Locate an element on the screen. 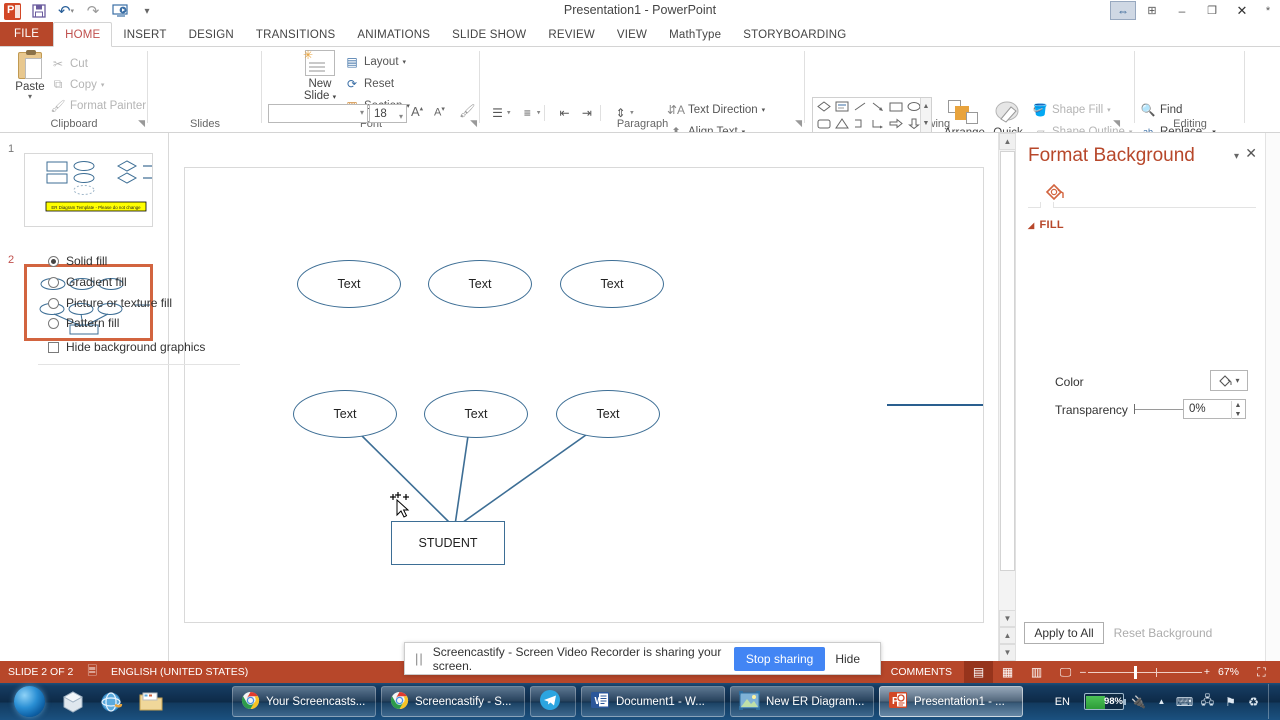  previous-slide-button: ▲ is located at coordinates (1007, 635).